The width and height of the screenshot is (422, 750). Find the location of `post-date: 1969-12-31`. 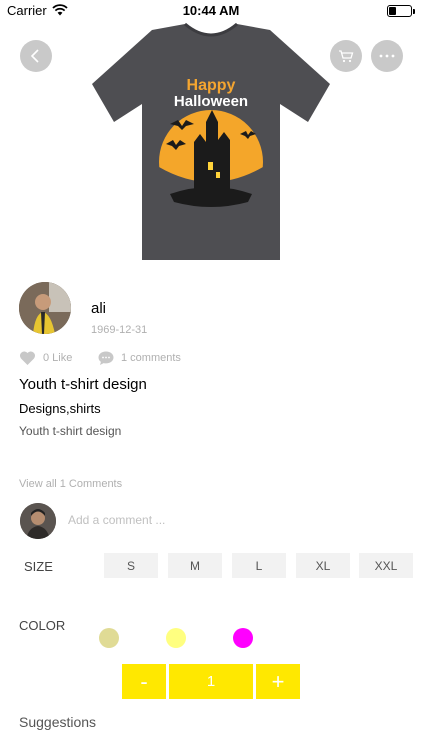

post-date: 1969-12-31 is located at coordinates (119, 330).